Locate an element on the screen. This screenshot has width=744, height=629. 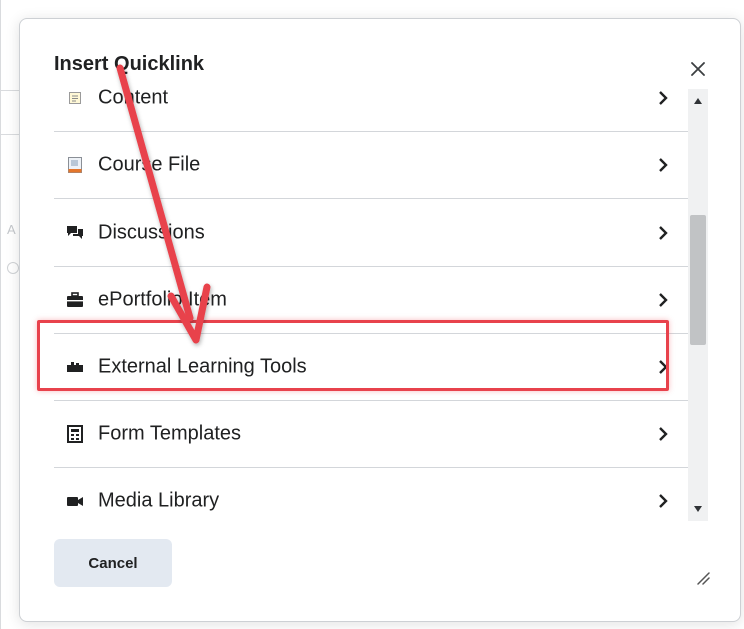
list-item-form-templates: Form Templates is located at coordinates (371, 434).